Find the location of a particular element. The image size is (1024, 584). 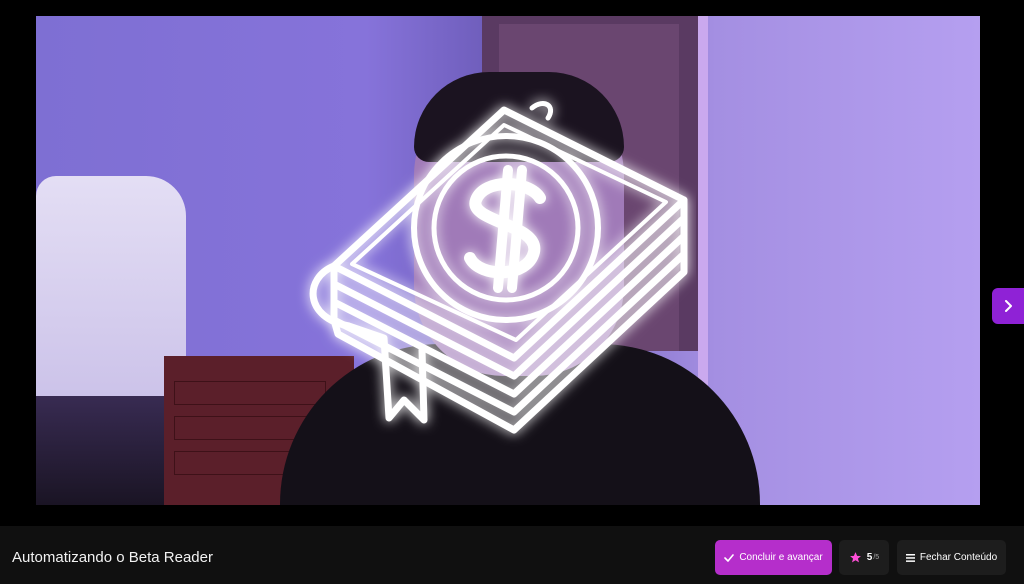

complete-and-next-button: Concluir e avançar is located at coordinates (773, 557).